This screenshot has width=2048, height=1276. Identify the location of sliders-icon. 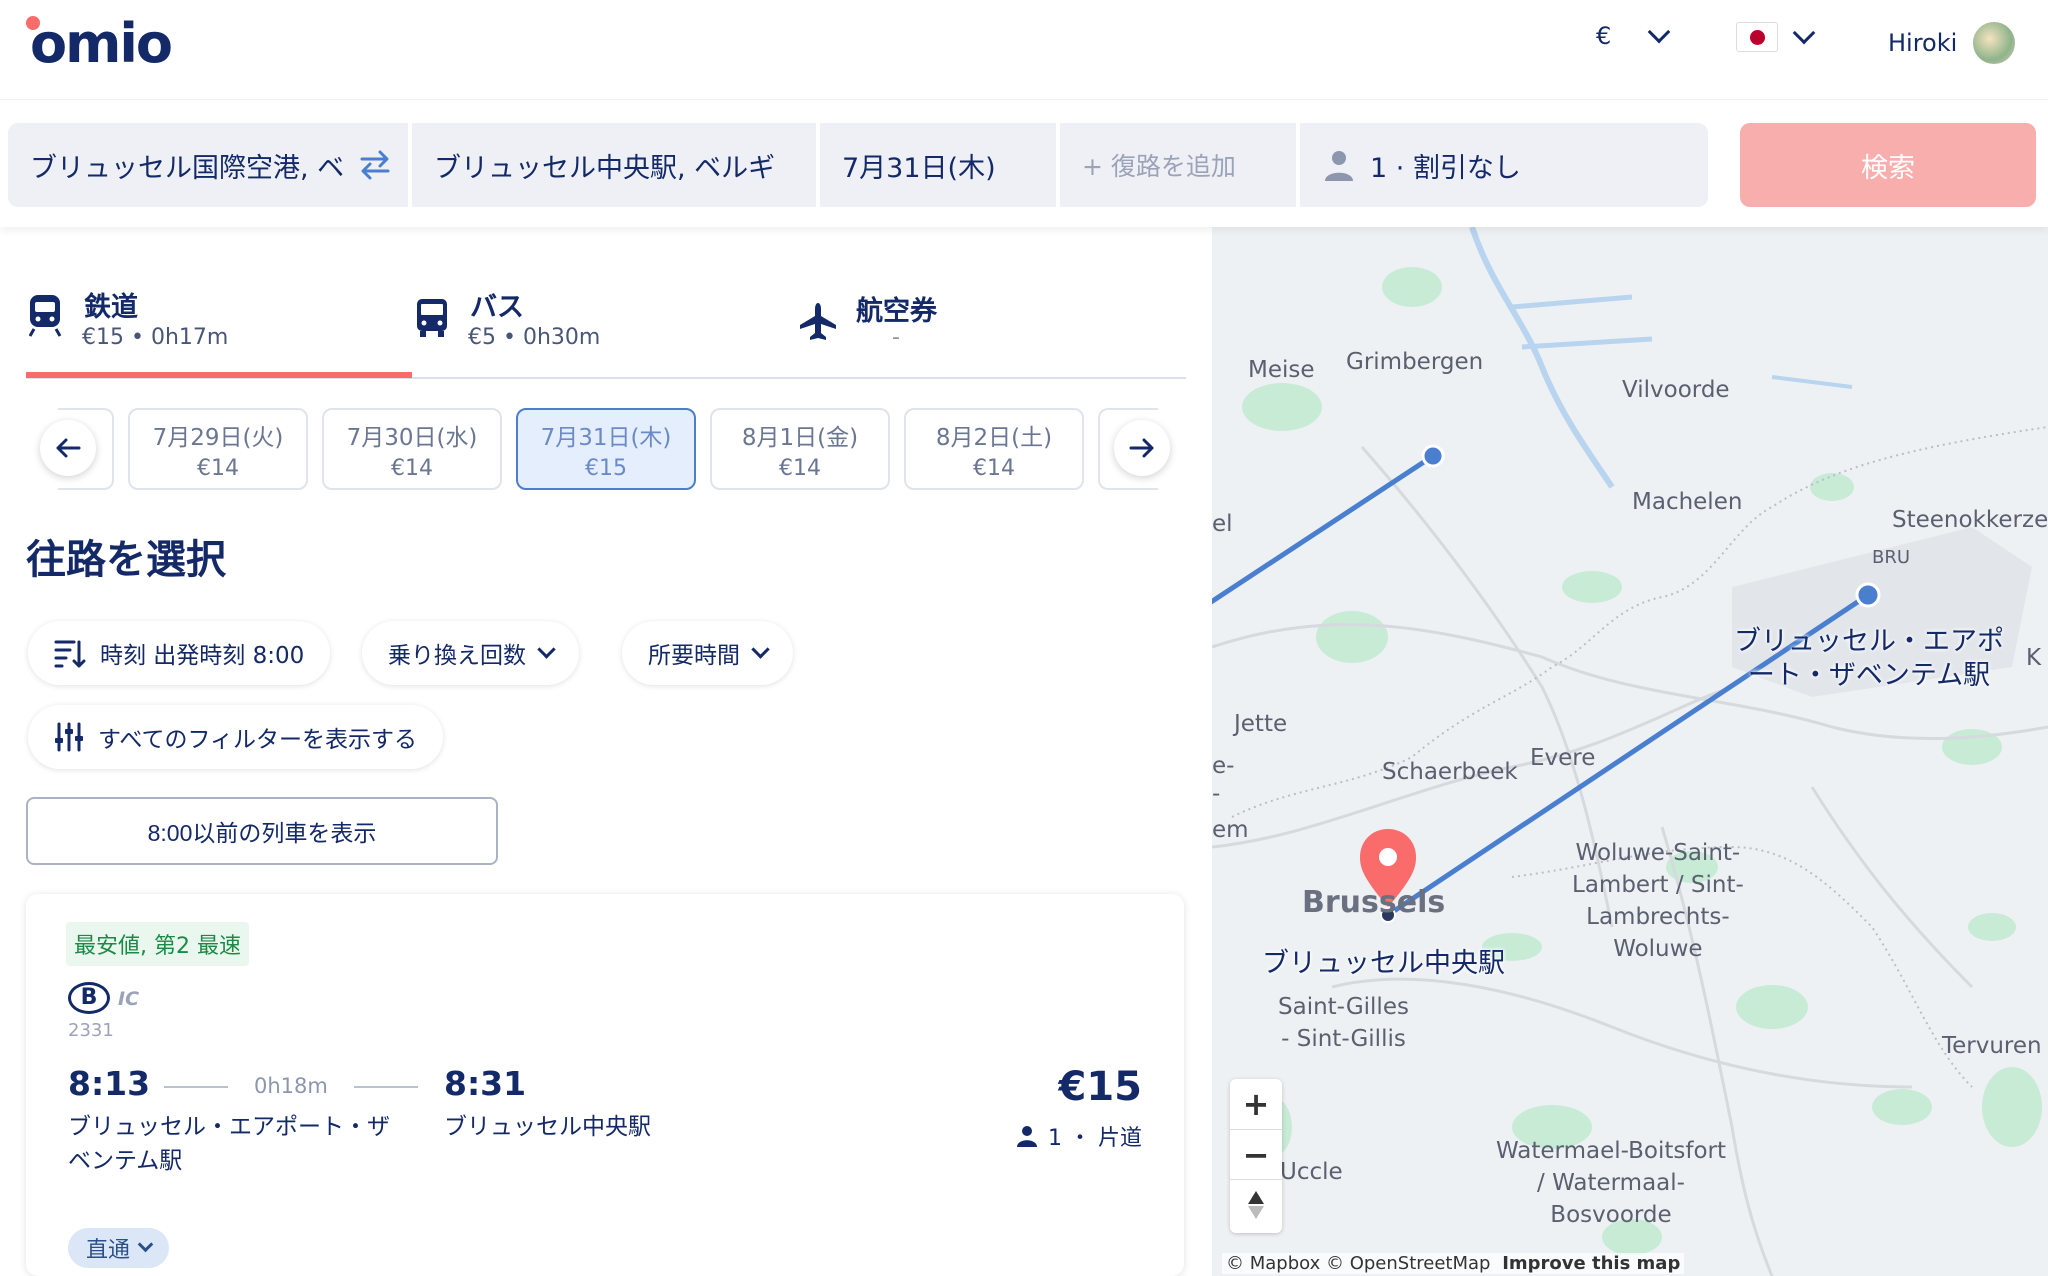
(69, 737).